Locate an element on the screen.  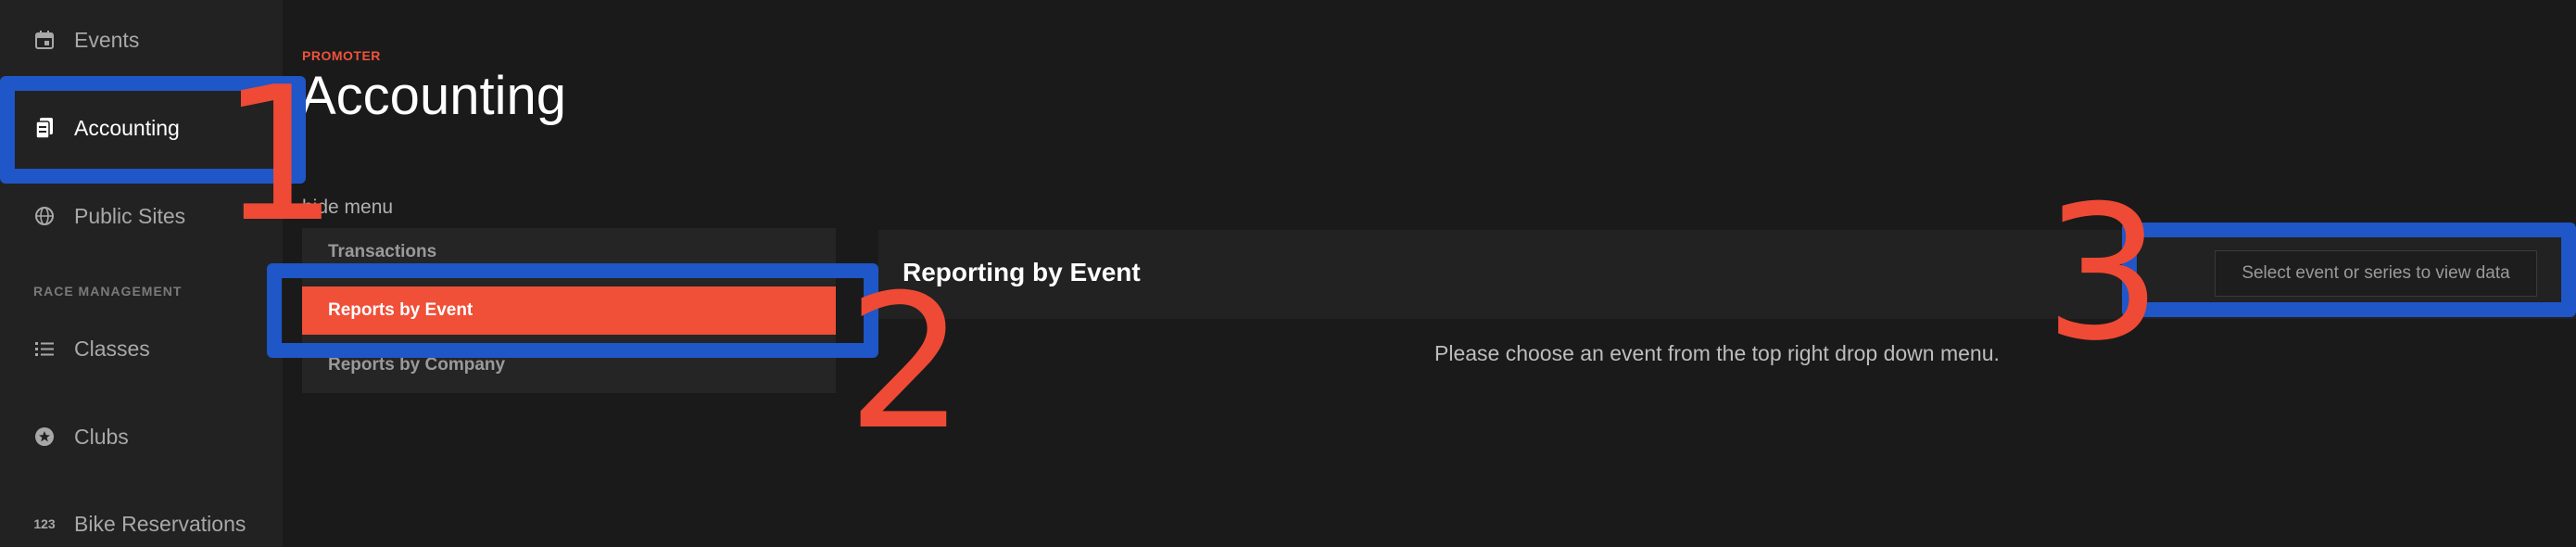
sidebar-item-label: Bike Reservations is located at coordinates (160, 523).